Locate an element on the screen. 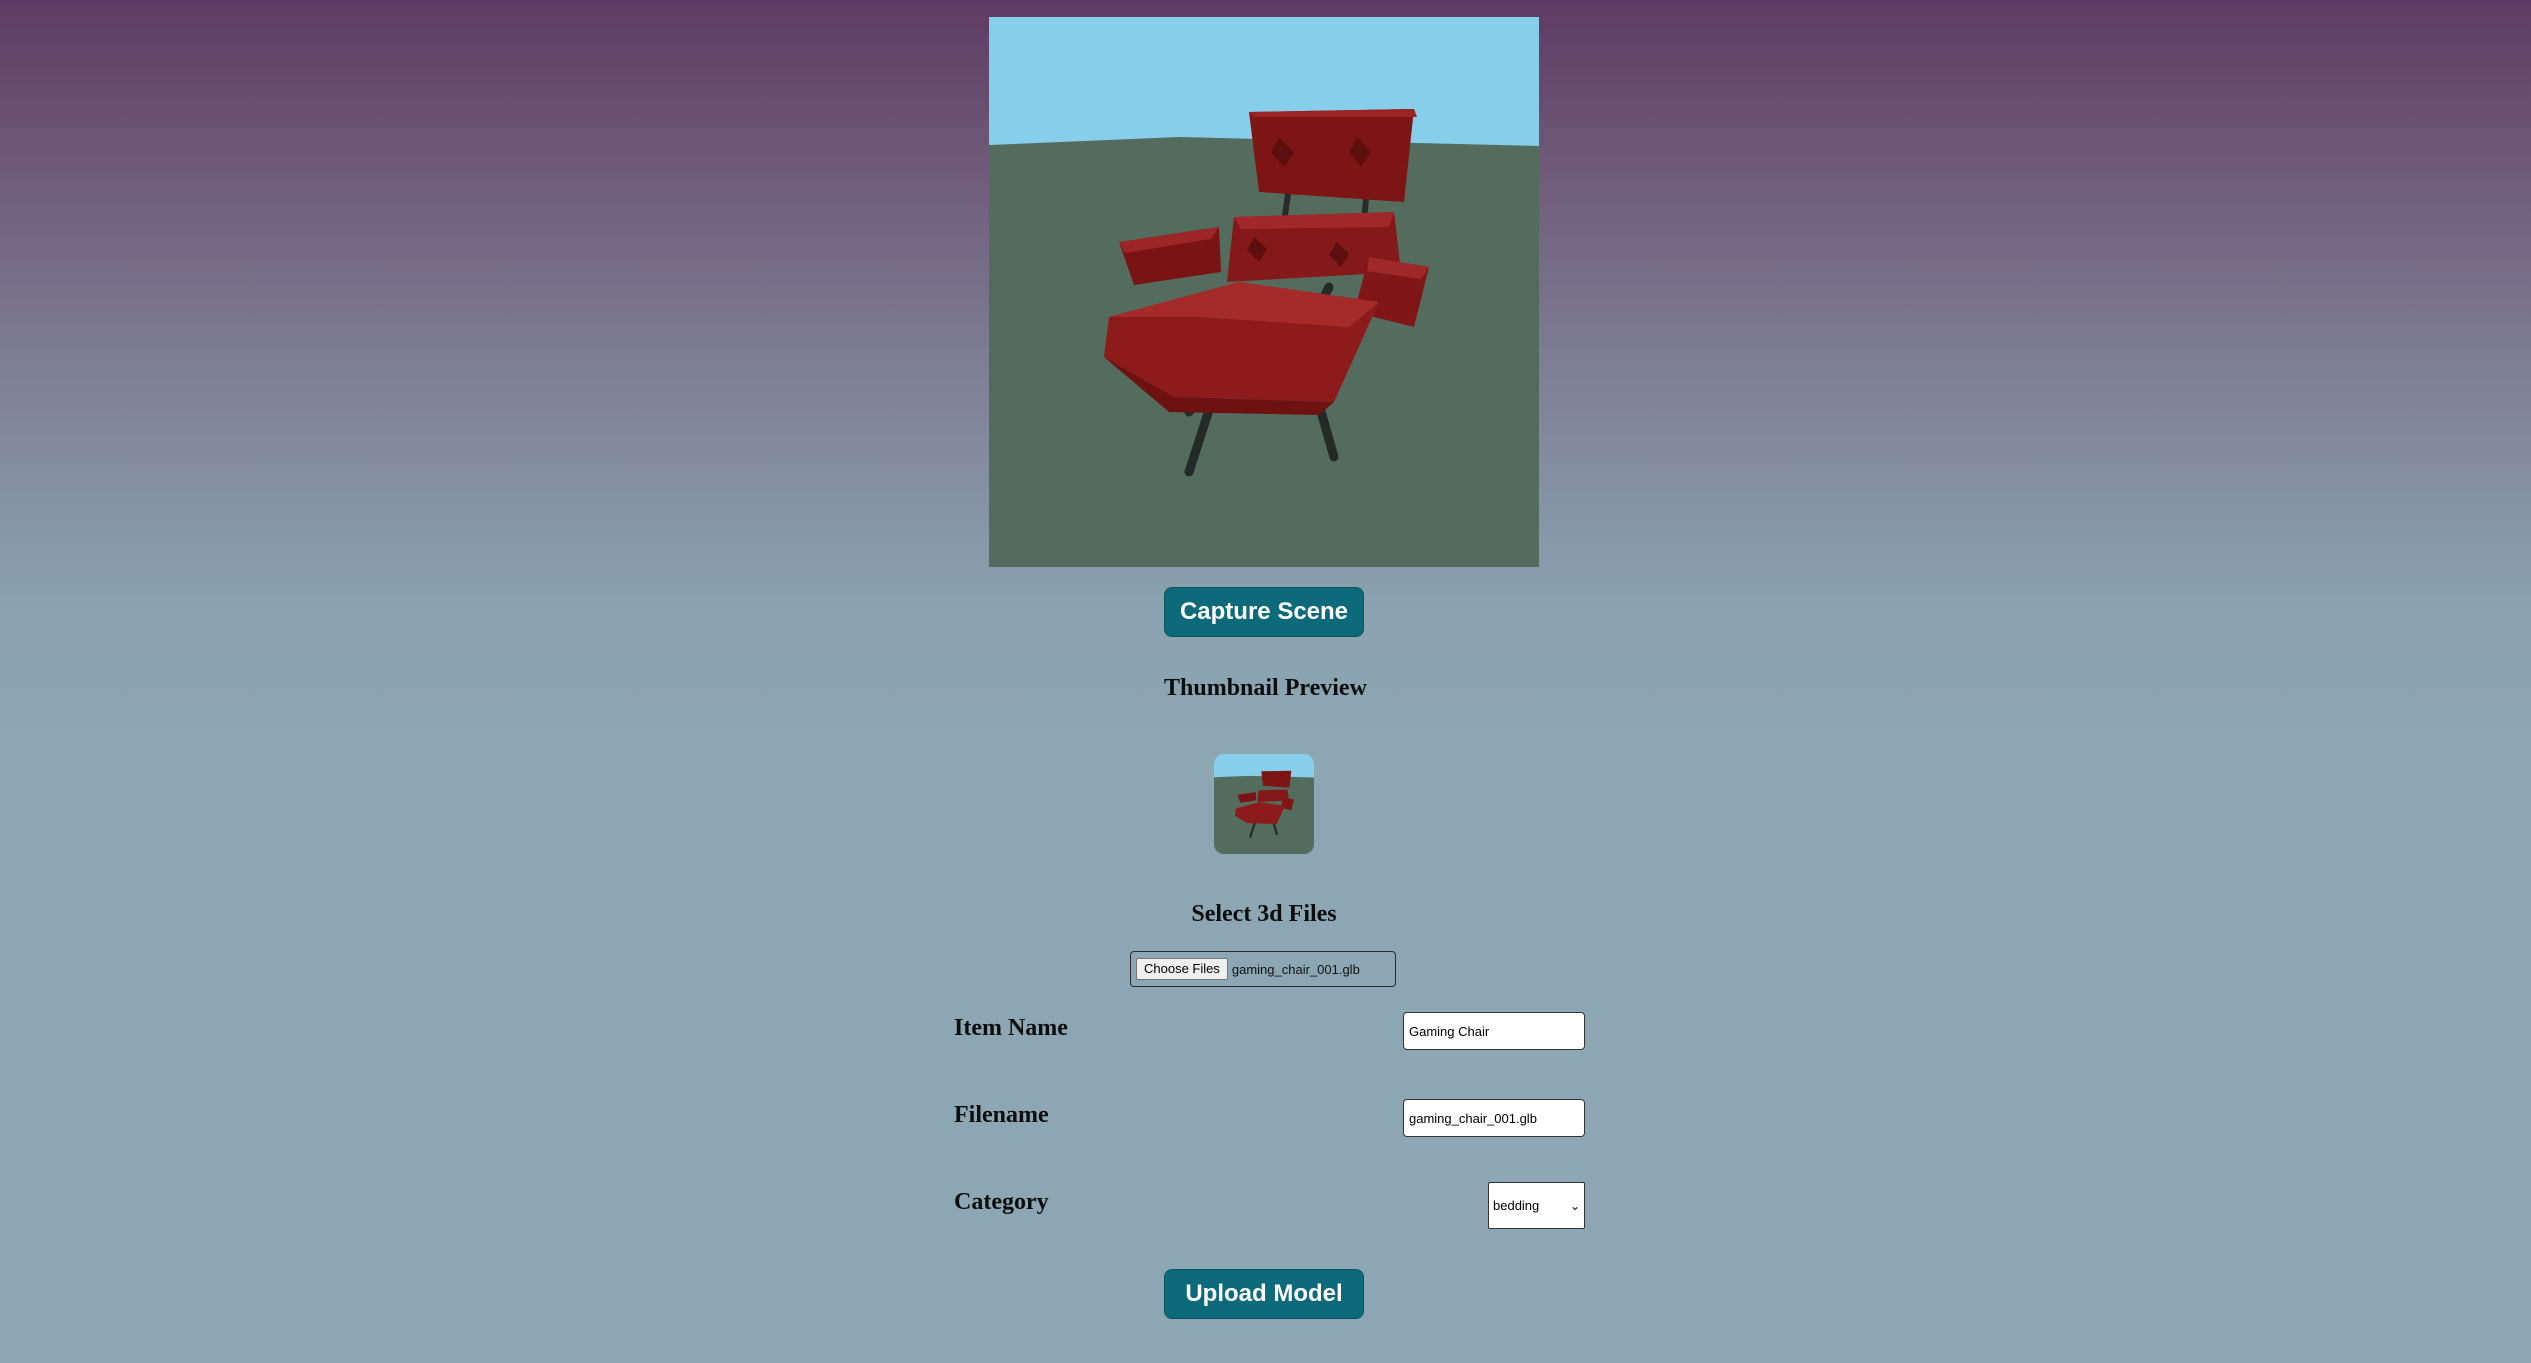 Image resolution: width=2531 pixels, height=1363 pixels. chair-render is located at coordinates (1264, 292).